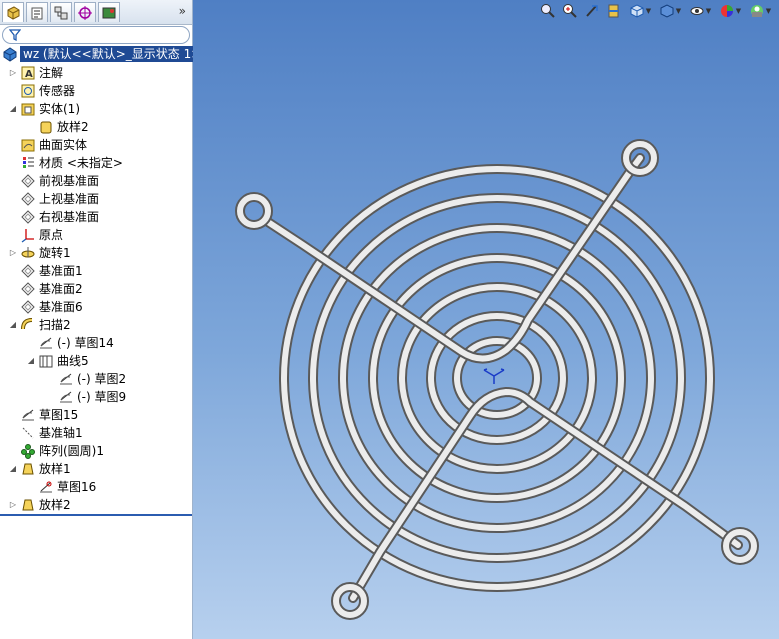 This screenshot has height=639, width=779. I want to click on origin-triad-icon, so click(494, 376).